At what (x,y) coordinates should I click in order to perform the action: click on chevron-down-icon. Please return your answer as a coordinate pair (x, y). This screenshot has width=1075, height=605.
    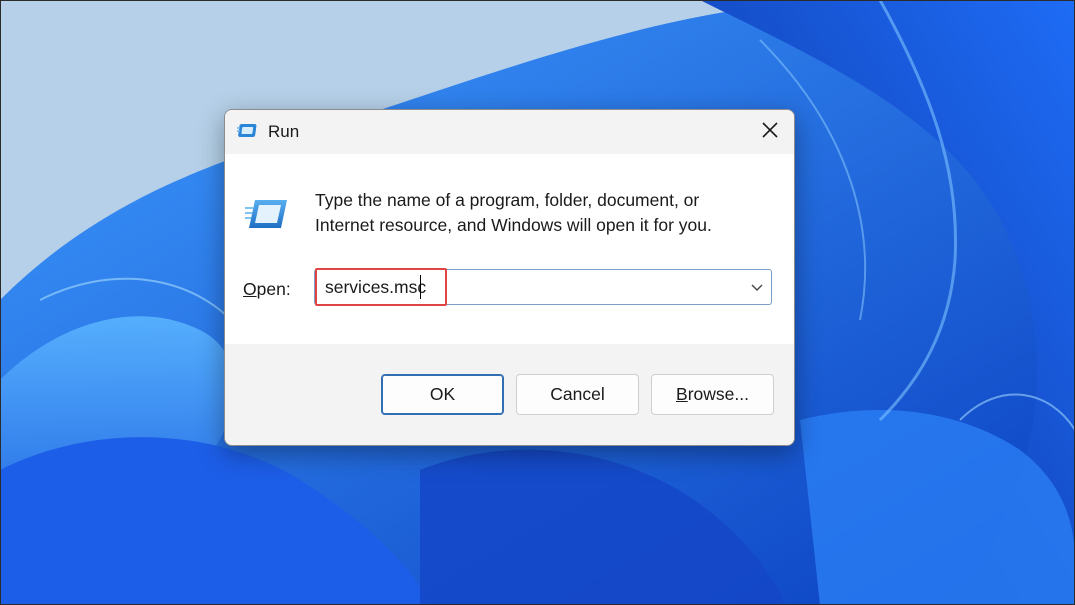
    Looking at the image, I should click on (757, 287).